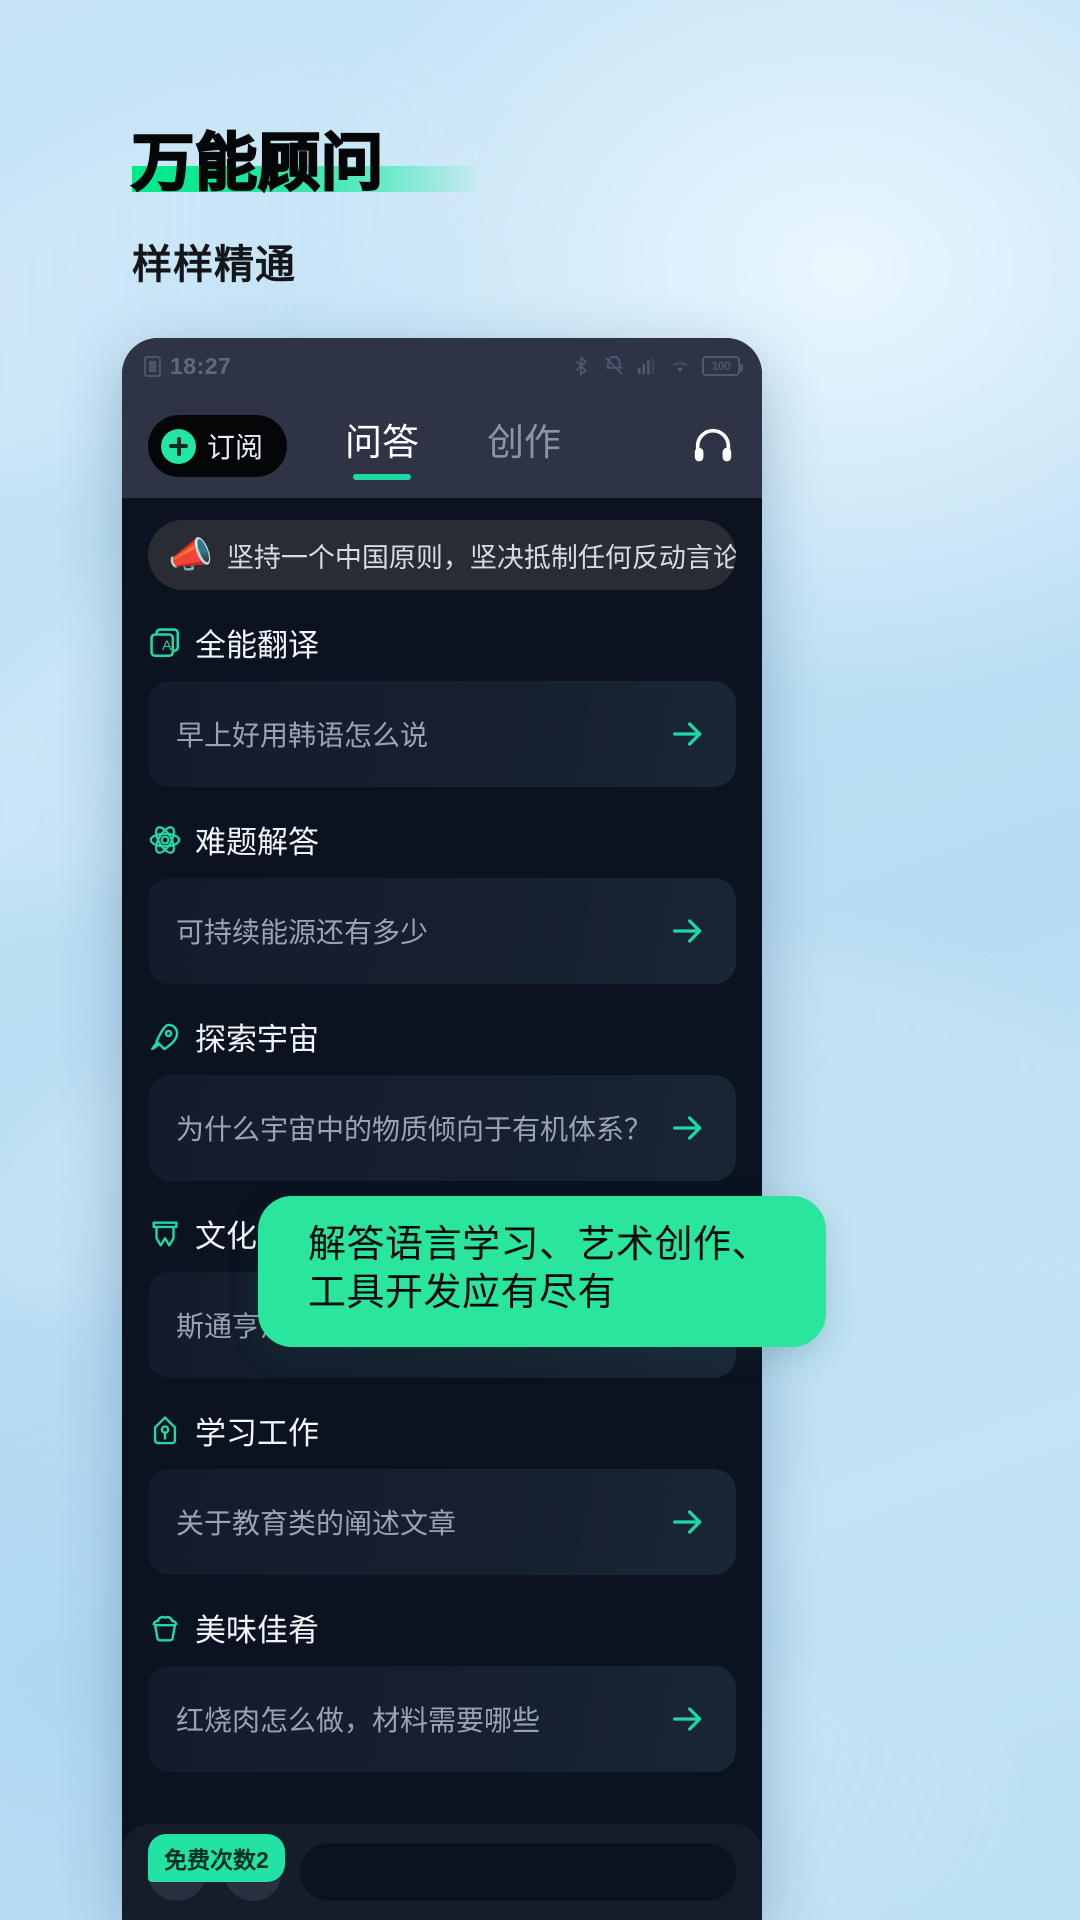 Image resolution: width=1080 pixels, height=1920 pixels. Describe the element at coordinates (646, 366) in the screenshot. I see `signal-icon` at that location.